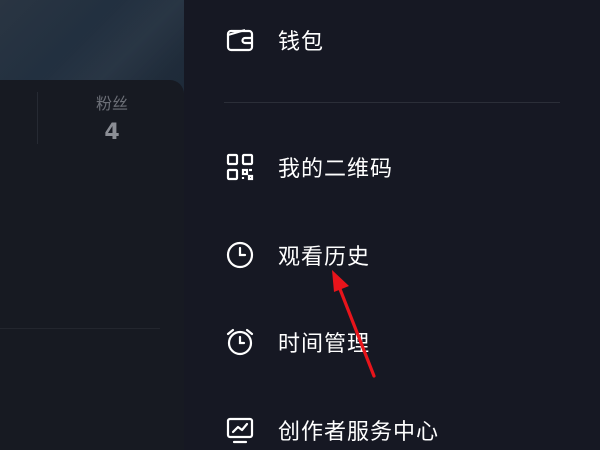 This screenshot has height=450, width=600. I want to click on menu-item-creator-center: 创作者服务中心, so click(404, 430).